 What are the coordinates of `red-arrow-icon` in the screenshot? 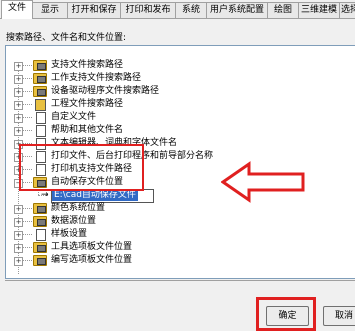 It's located at (263, 182).